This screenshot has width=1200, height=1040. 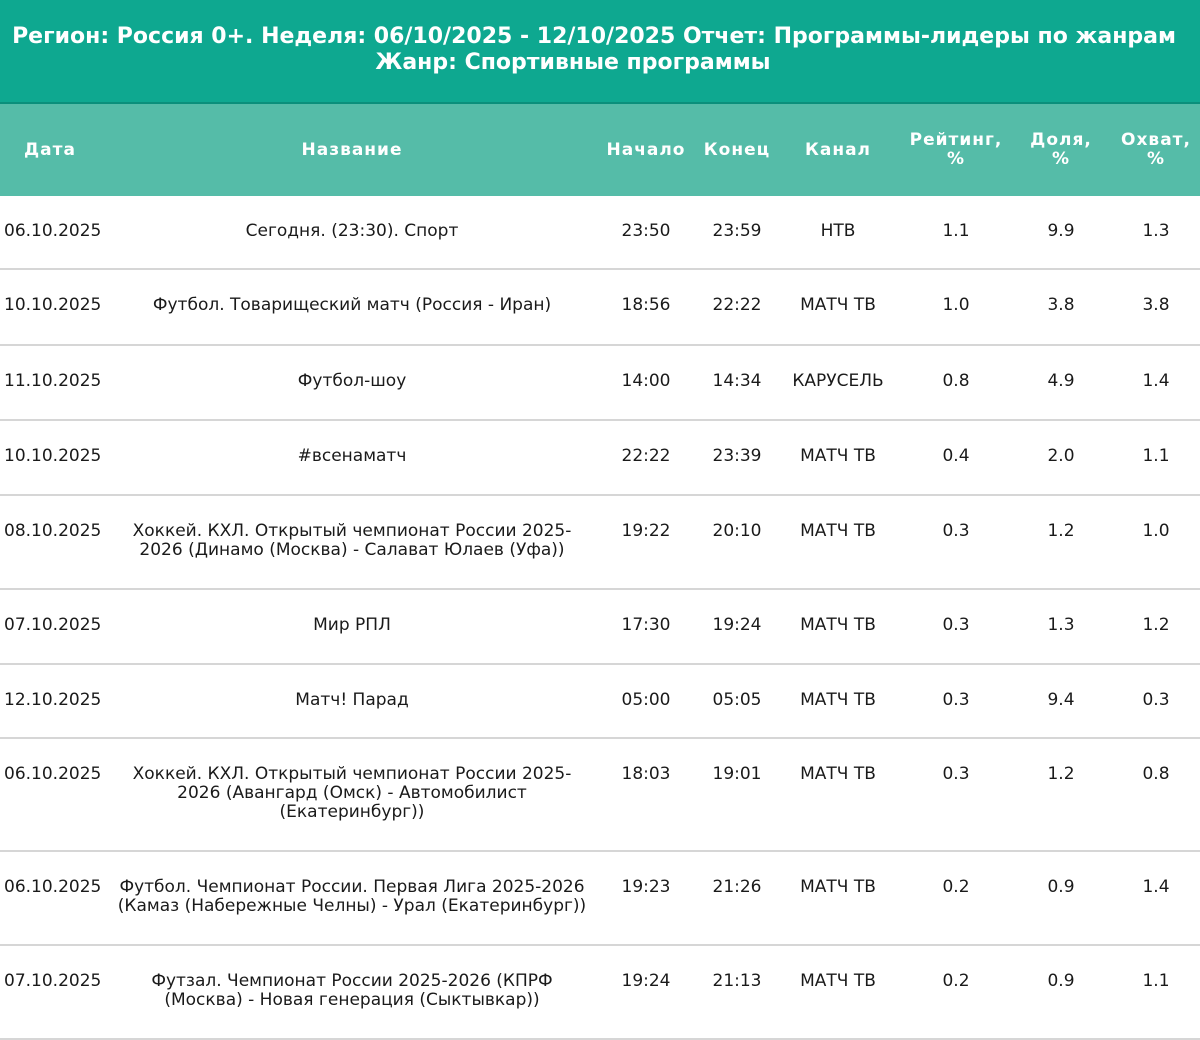 What do you see at coordinates (50, 150) in the screenshot?
I see `column-header-date: Дата` at bounding box center [50, 150].